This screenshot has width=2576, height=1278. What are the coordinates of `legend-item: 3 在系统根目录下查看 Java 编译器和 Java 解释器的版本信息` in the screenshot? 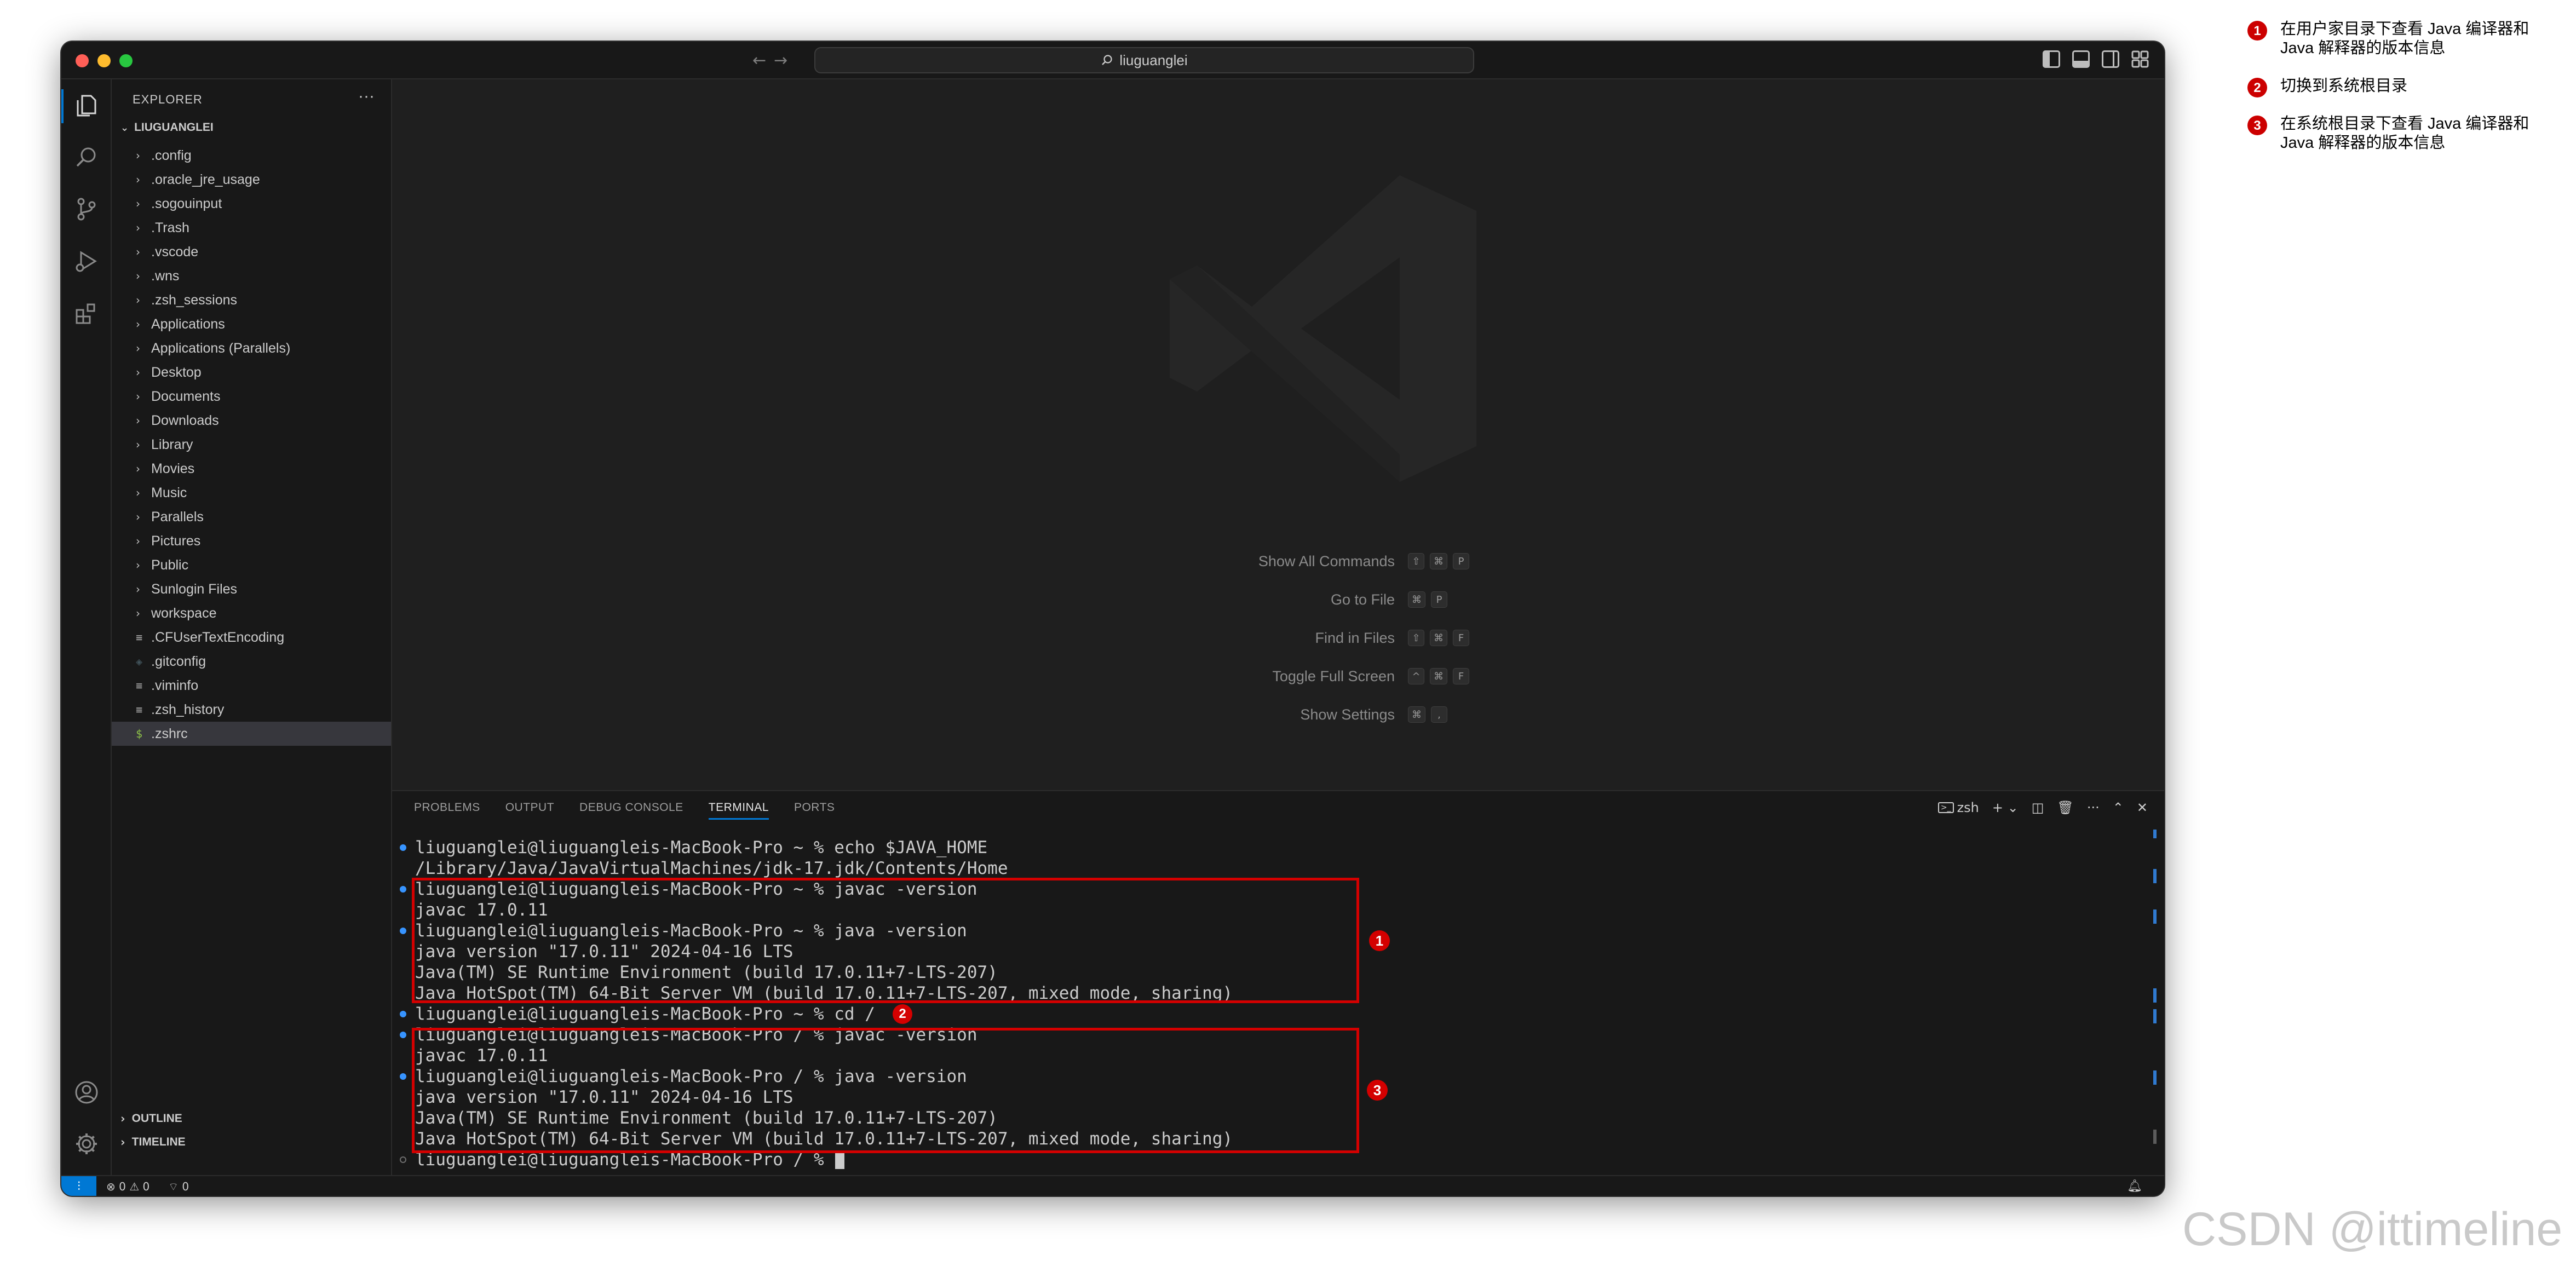 It's located at (2406, 133).